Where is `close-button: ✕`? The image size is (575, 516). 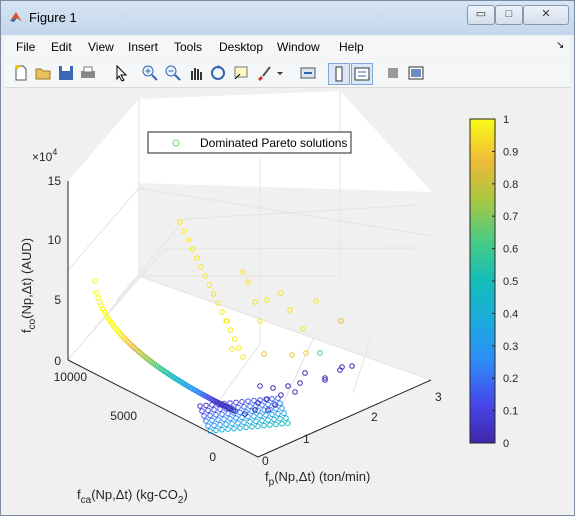 close-button: ✕ is located at coordinates (546, 15).